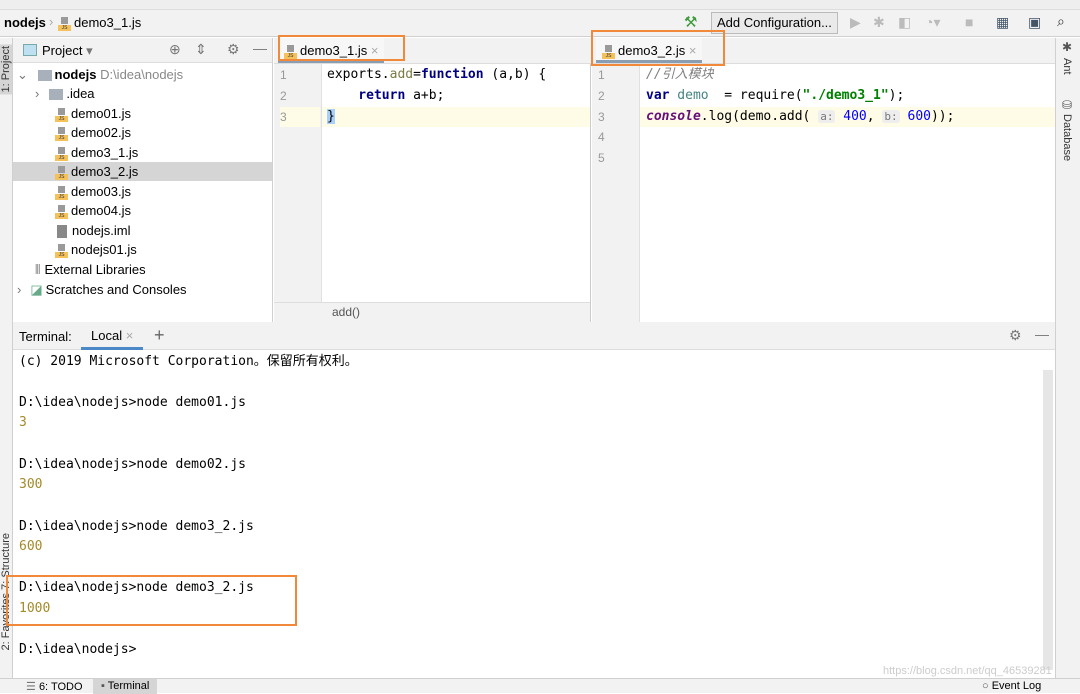 This screenshot has width=1080, height=694. Describe the element at coordinates (142, 210) in the screenshot. I see `tree-item: demo04.js` at that location.